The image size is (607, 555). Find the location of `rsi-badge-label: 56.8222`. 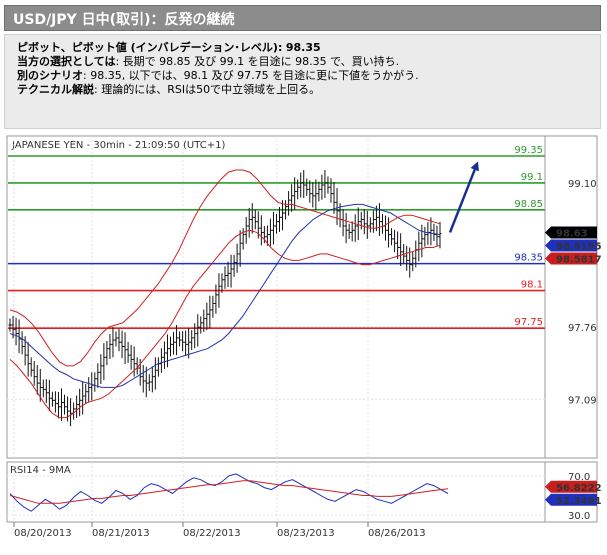

rsi-badge-label: 56.8222 is located at coordinates (579, 488).